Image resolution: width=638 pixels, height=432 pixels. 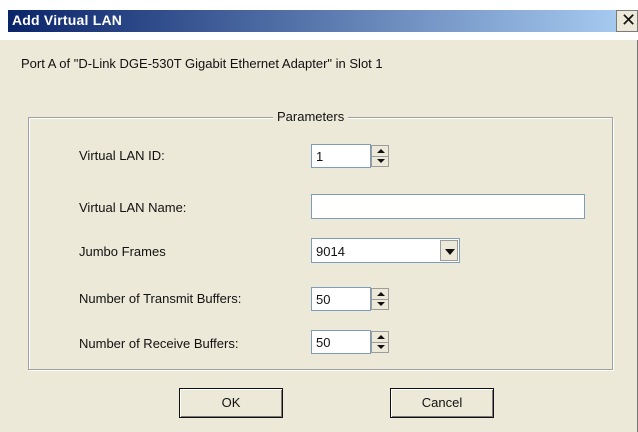 I want to click on virtual-lan-id-input: 1, so click(x=341, y=156).